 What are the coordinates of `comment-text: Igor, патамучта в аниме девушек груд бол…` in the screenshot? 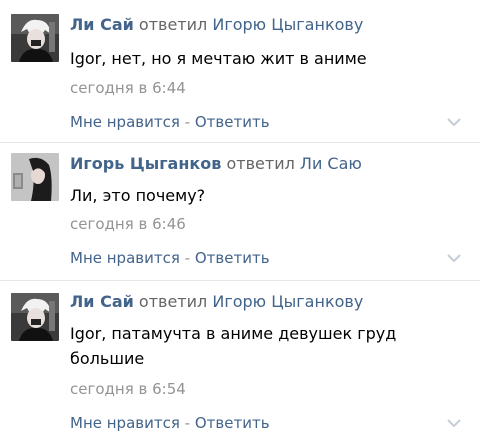 It's located at (233, 346).